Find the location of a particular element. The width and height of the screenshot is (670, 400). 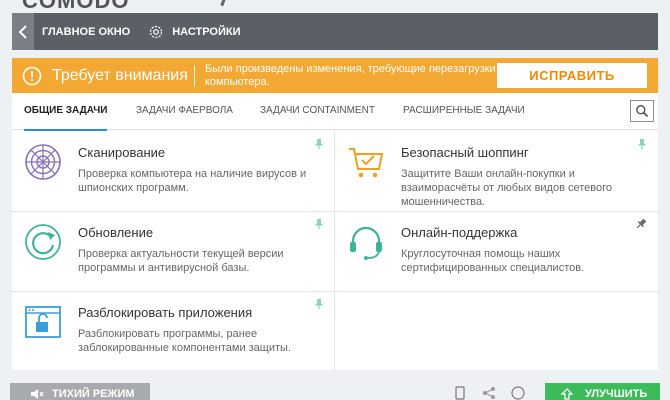

nav-main-window: ГЛАВНОЕ ОКНО is located at coordinates (89, 31).